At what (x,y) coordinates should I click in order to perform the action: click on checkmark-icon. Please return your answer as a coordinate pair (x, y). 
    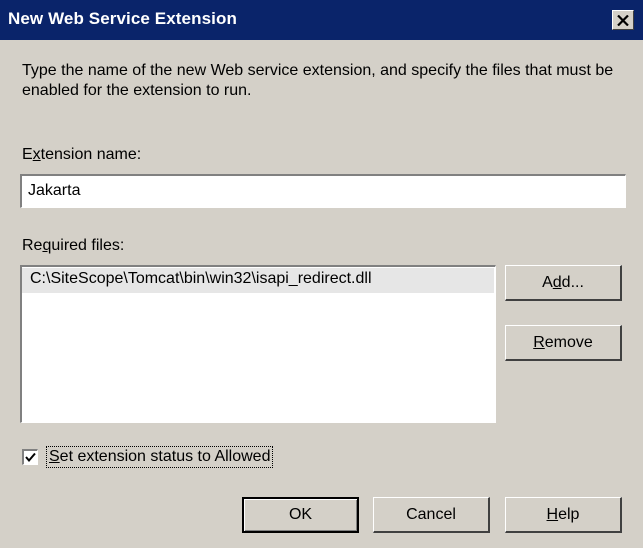
    Looking at the image, I should click on (30, 457).